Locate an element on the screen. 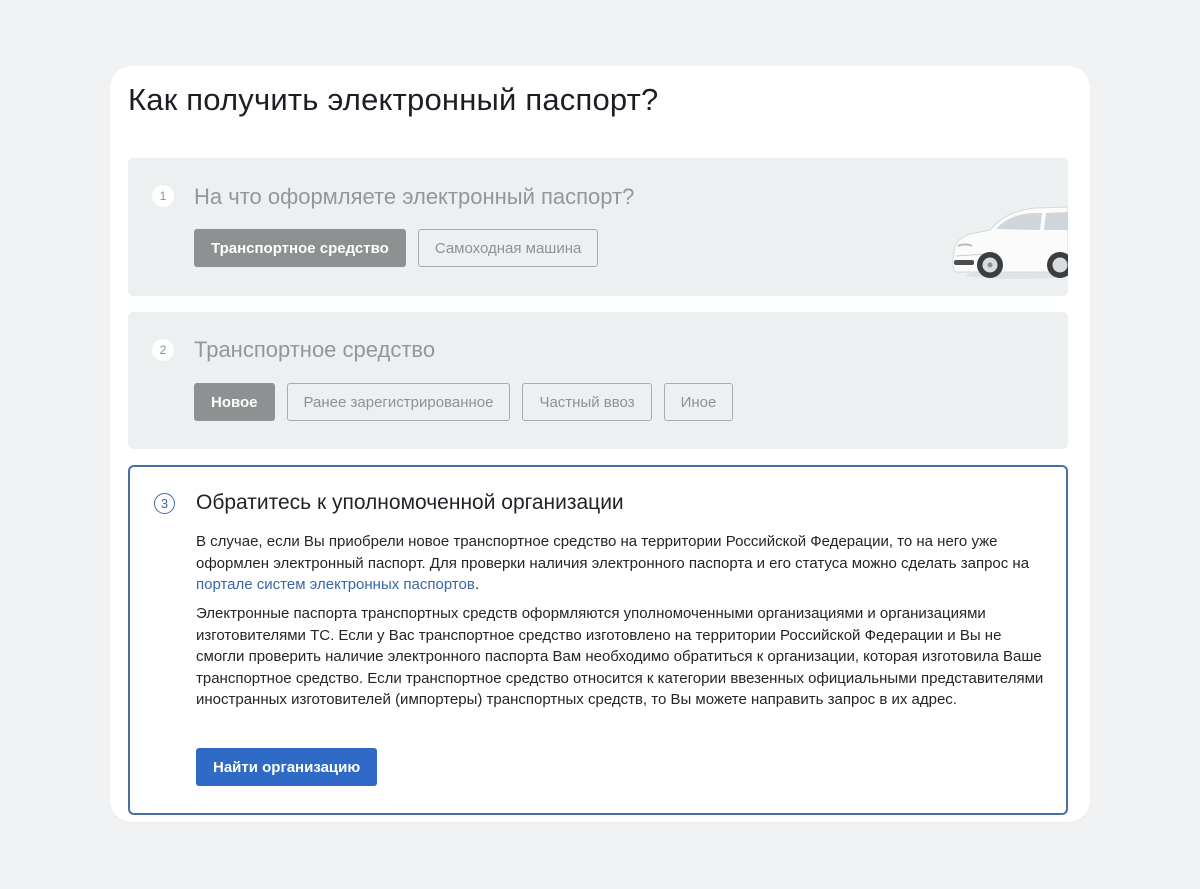 The image size is (1200, 889). option-other: Иное is located at coordinates (698, 402).